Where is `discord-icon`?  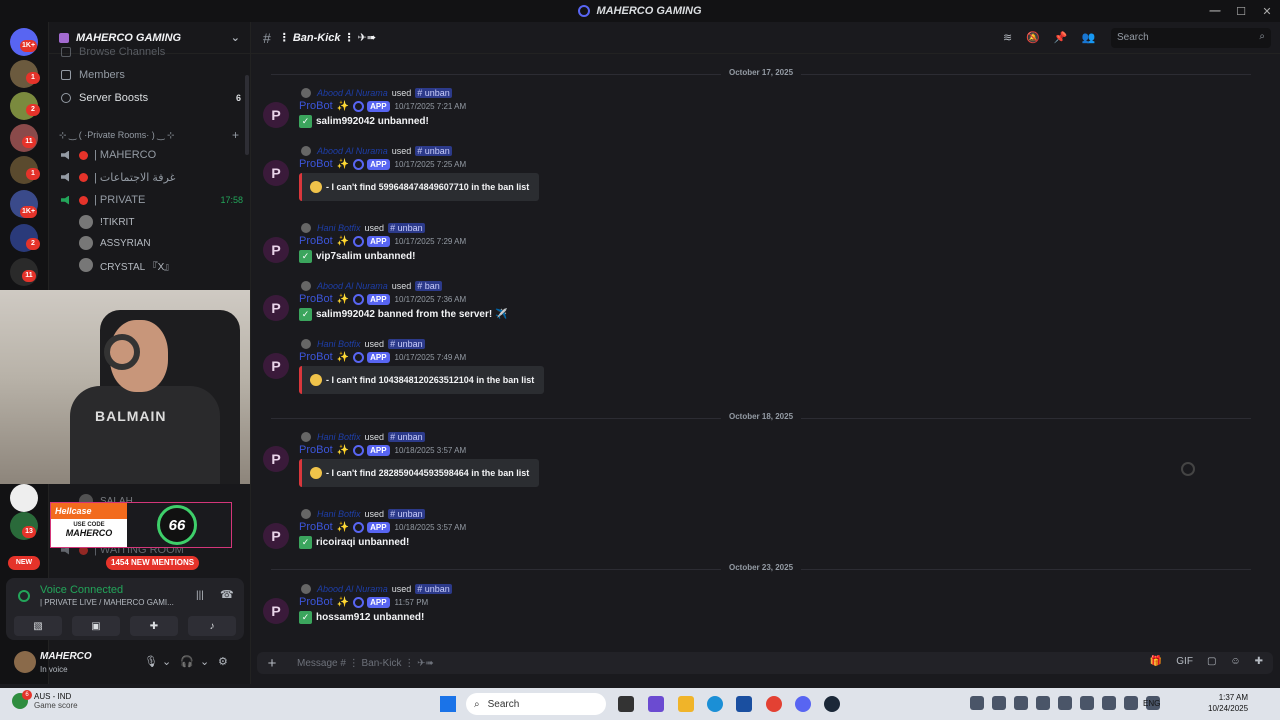 discord-icon is located at coordinates (803, 704).